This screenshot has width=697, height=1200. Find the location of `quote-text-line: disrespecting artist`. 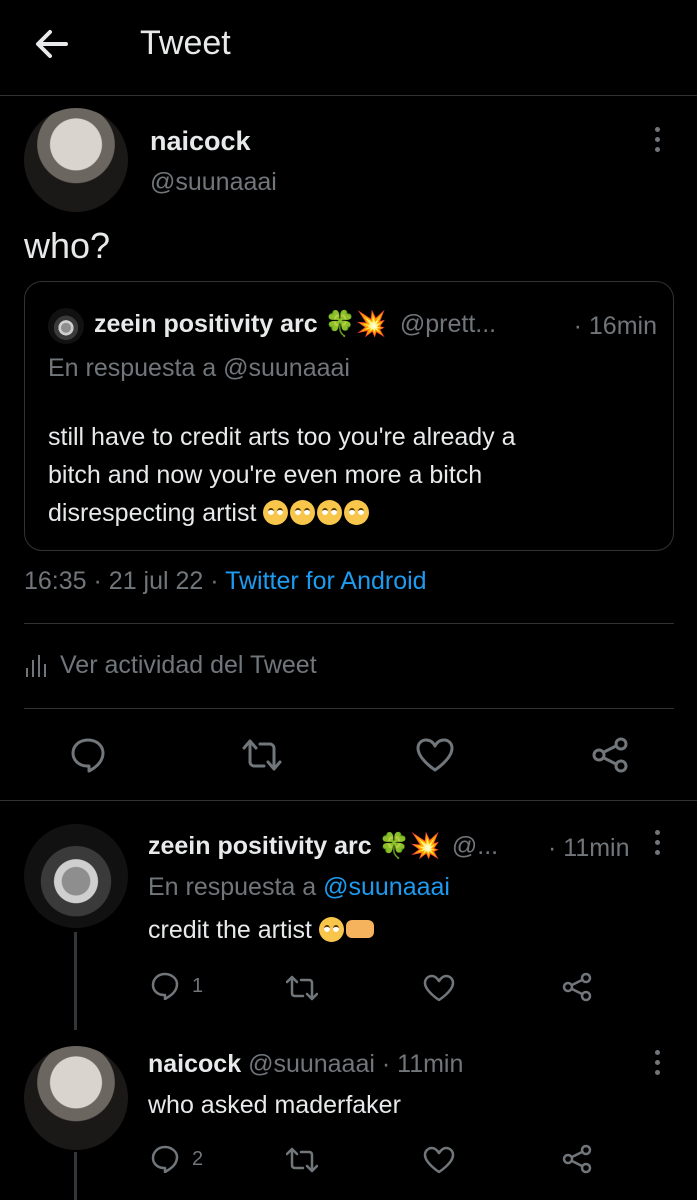

quote-text-line: disrespecting artist is located at coordinates (282, 513).